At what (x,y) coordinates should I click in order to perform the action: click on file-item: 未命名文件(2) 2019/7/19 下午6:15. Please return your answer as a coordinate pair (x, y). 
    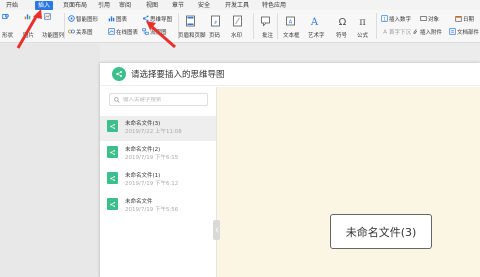
    Looking at the image, I should click on (158, 154).